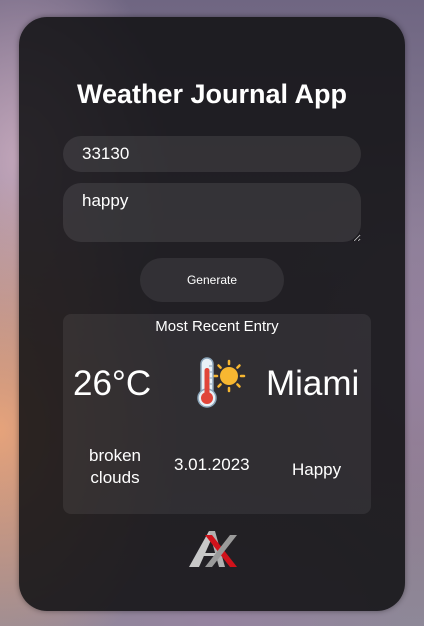 Image resolution: width=424 pixels, height=626 pixels. Describe the element at coordinates (212, 94) in the screenshot. I see `app-title: Weather Journal App` at that location.